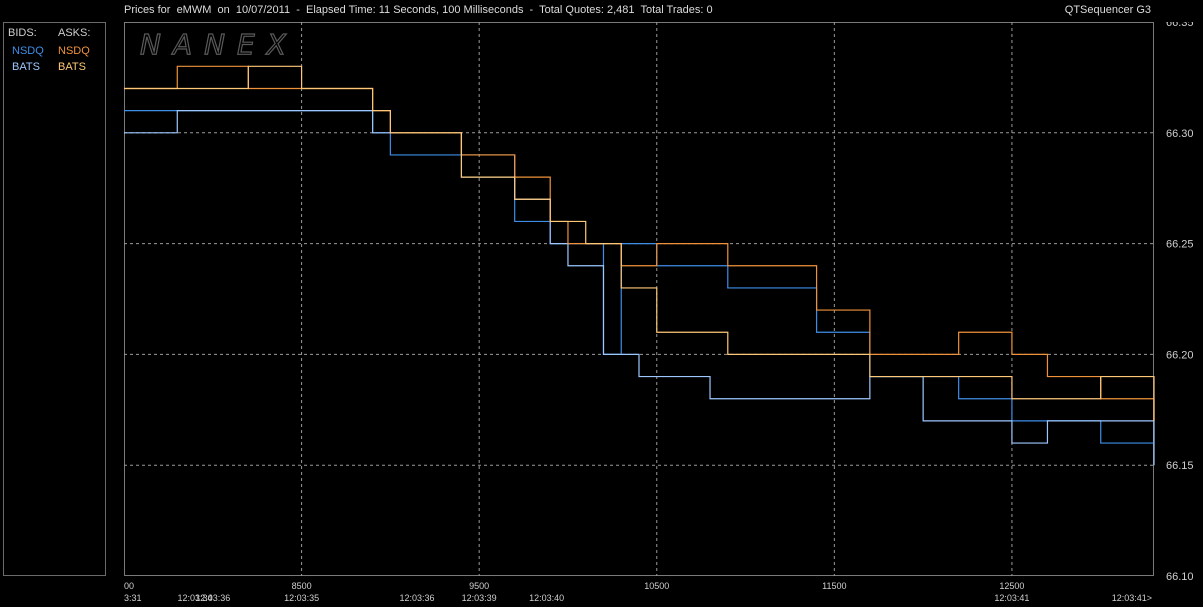  Describe the element at coordinates (1180, 466) in the screenshot. I see `y-tick-label: 66.15` at that location.